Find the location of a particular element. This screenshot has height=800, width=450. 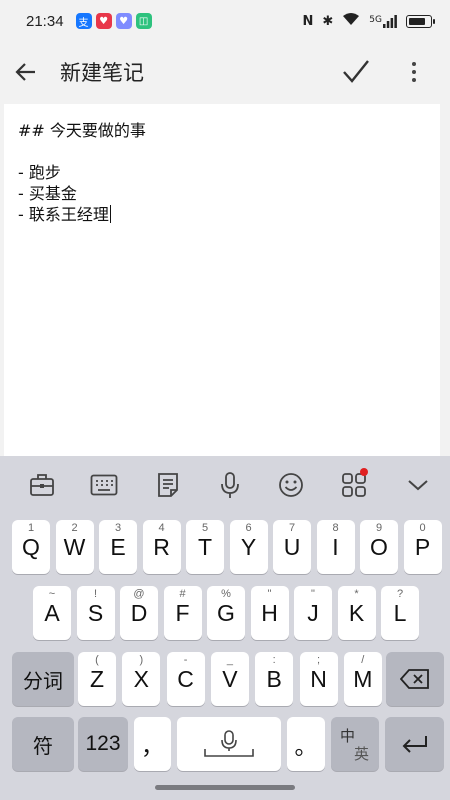

key-hint: 5 is located at coordinates (205, 528).